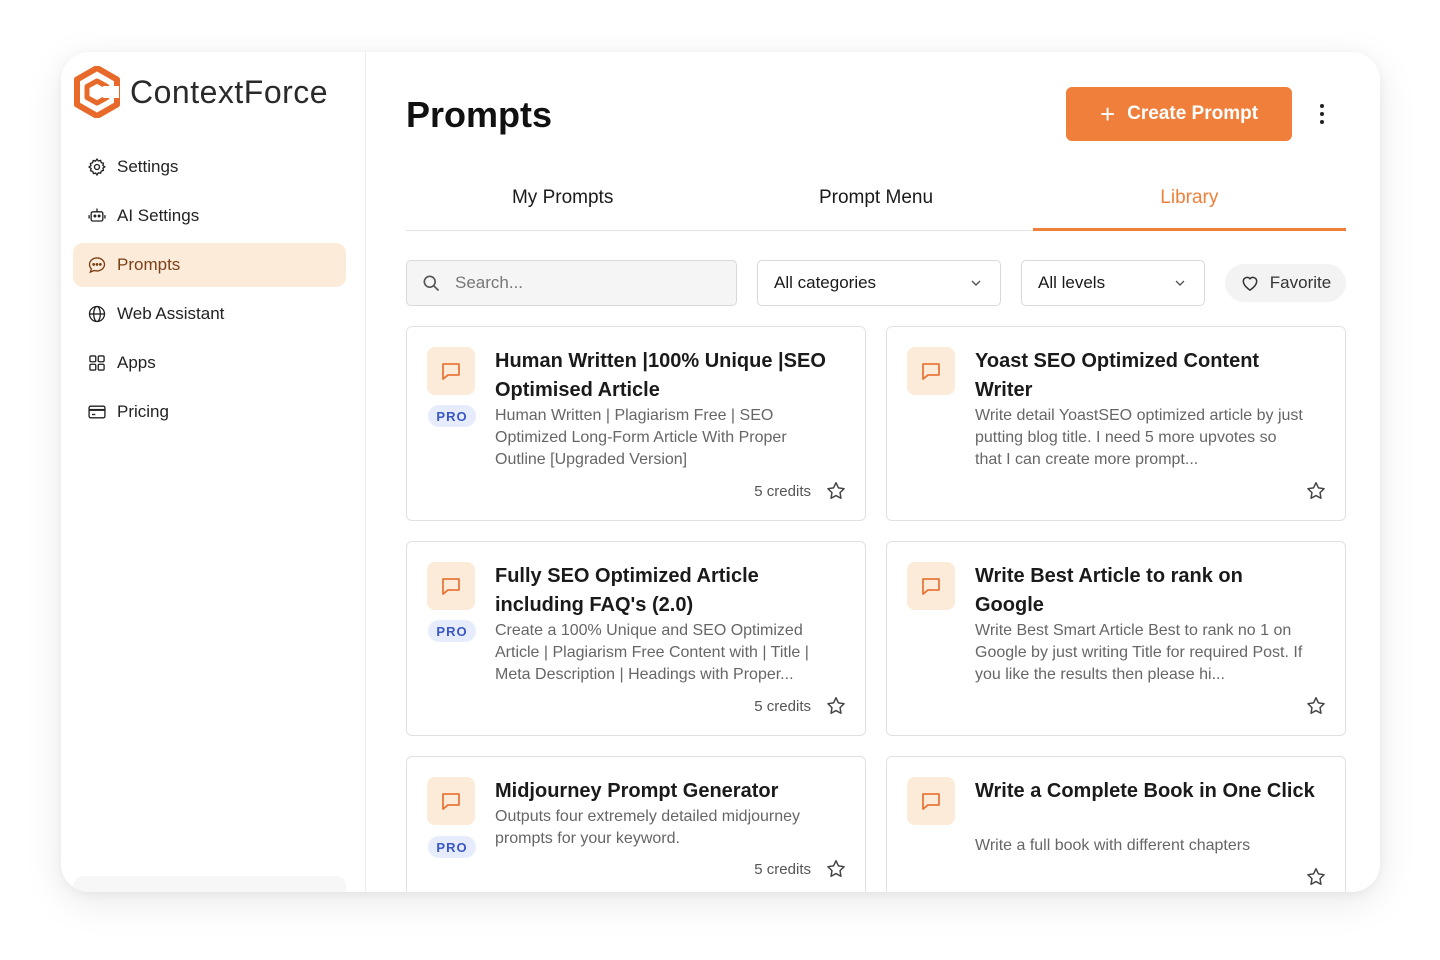 The image size is (1440, 960). I want to click on favorite-filter-button: Favorite, so click(1285, 283).